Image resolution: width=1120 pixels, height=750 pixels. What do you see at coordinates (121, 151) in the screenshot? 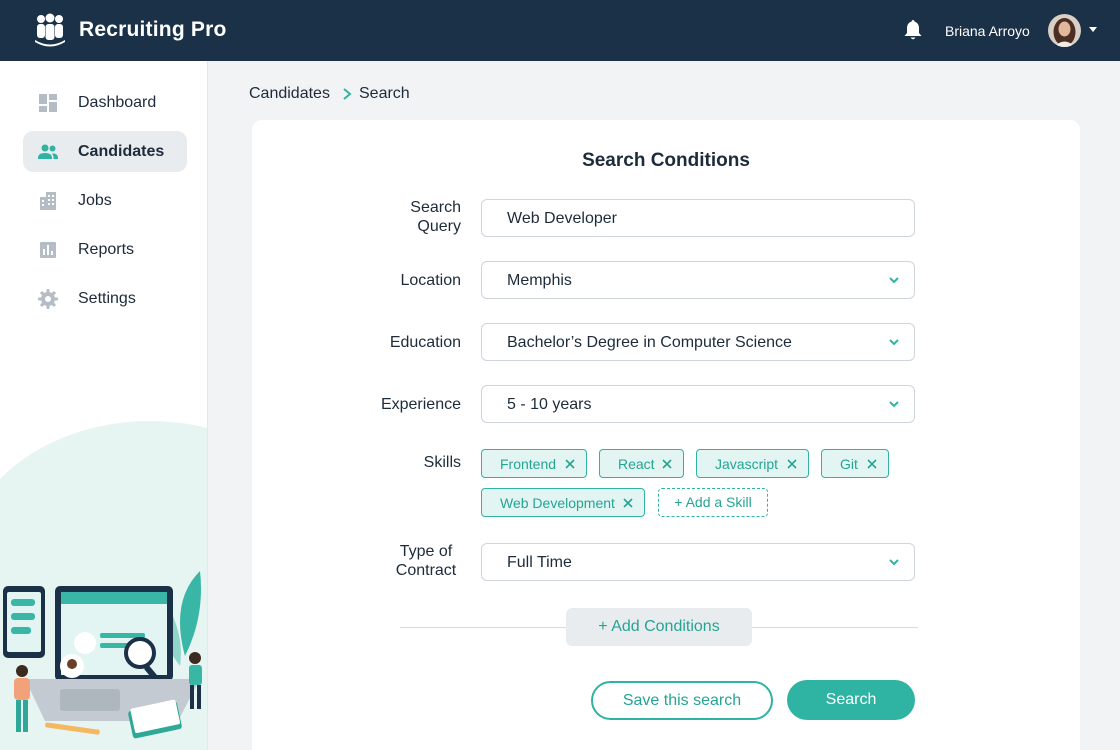
I see `sidebar-item-label: Candidates` at bounding box center [121, 151].